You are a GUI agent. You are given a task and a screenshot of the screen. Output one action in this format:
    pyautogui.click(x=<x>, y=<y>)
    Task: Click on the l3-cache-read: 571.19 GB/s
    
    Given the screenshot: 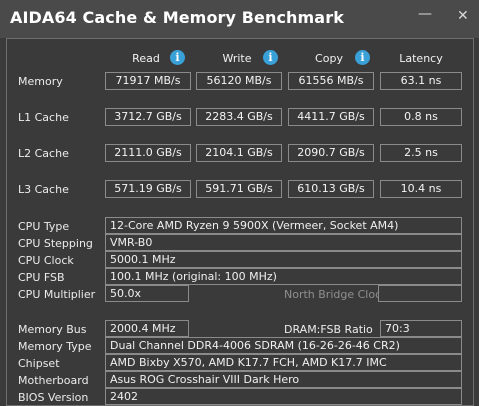 What is the action you would take?
    pyautogui.click(x=148, y=189)
    